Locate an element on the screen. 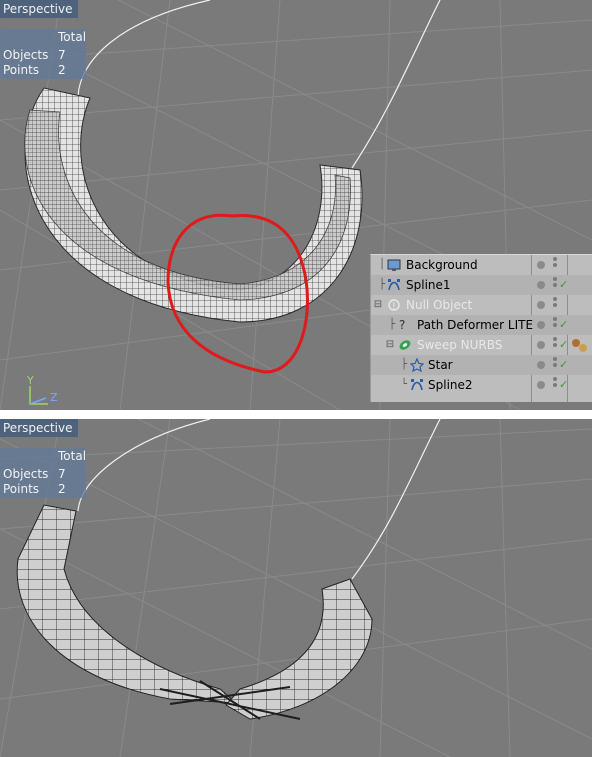 The image size is (592, 757). material-tag-icon is located at coordinates (580, 345).